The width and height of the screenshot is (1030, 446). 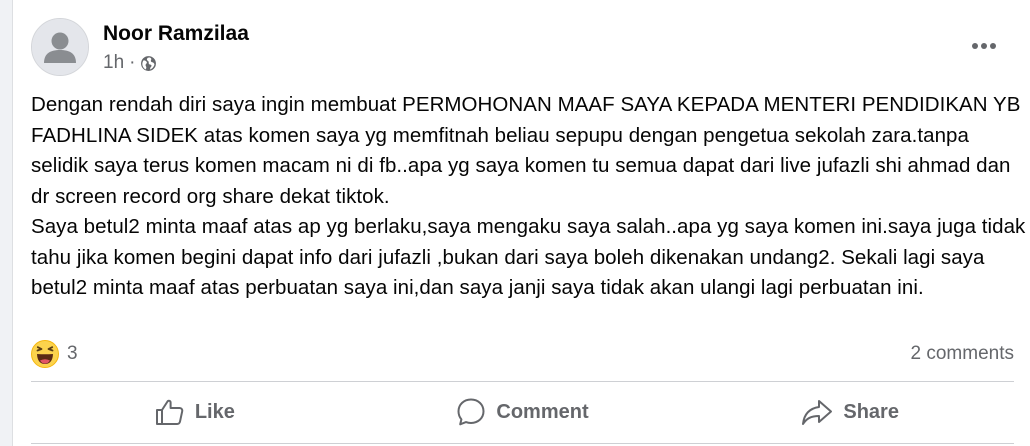 I want to click on globe-icon, so click(x=148, y=63).